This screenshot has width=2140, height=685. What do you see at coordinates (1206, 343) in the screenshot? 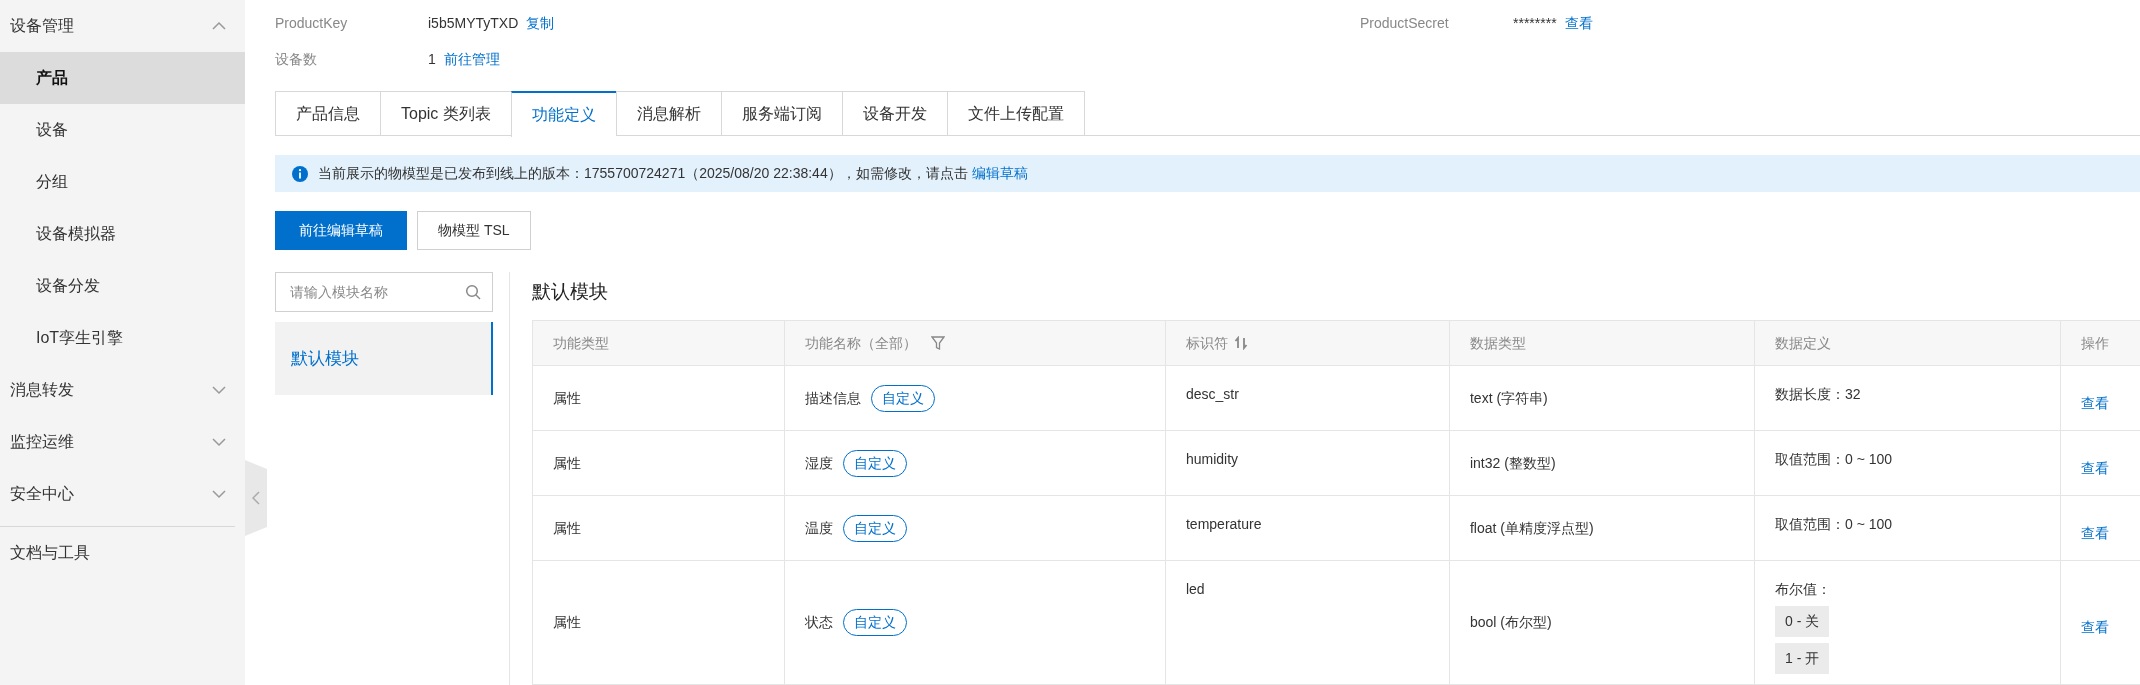
I see `column-header: 标识符` at bounding box center [1206, 343].